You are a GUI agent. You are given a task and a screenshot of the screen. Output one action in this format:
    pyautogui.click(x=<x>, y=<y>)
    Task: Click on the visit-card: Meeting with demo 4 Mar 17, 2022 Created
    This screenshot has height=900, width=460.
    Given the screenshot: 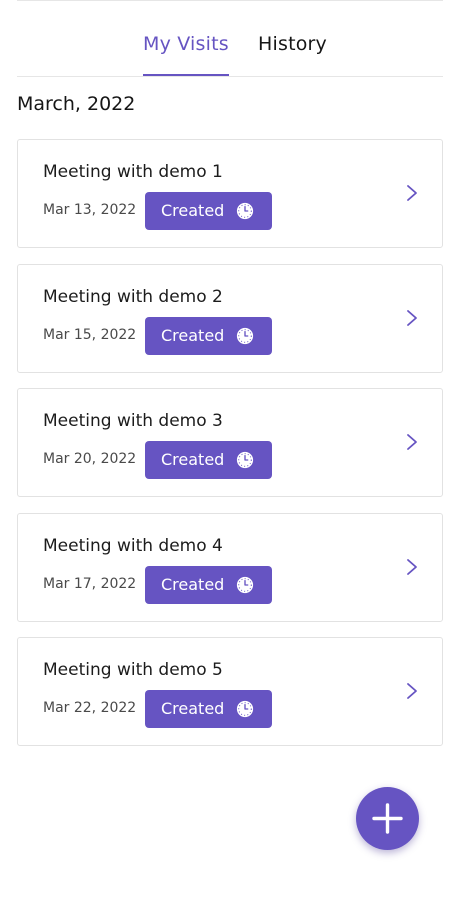 What is the action you would take?
    pyautogui.click(x=230, y=567)
    